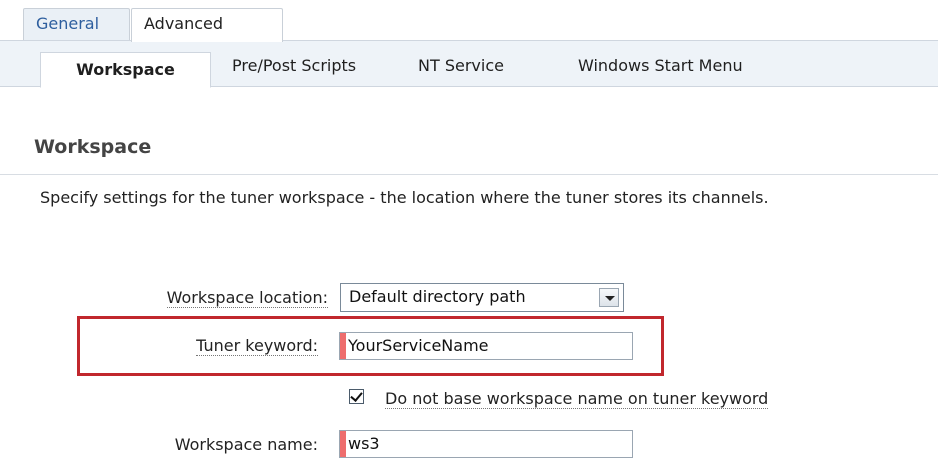 This screenshot has width=938, height=475. I want to click on workspace-name-label: Workspace name:, so click(199, 444).